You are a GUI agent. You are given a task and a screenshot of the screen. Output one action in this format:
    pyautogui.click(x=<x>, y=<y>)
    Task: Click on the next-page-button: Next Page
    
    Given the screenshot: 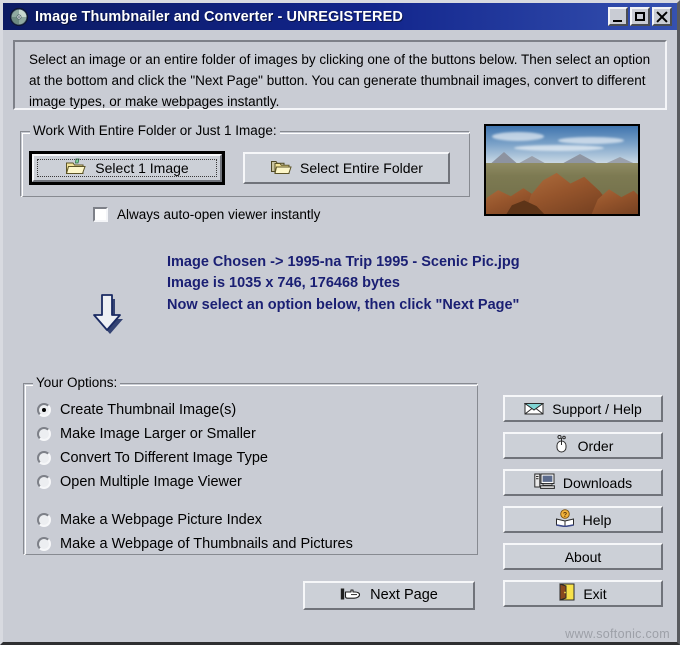 What is the action you would take?
    pyautogui.click(x=389, y=595)
    